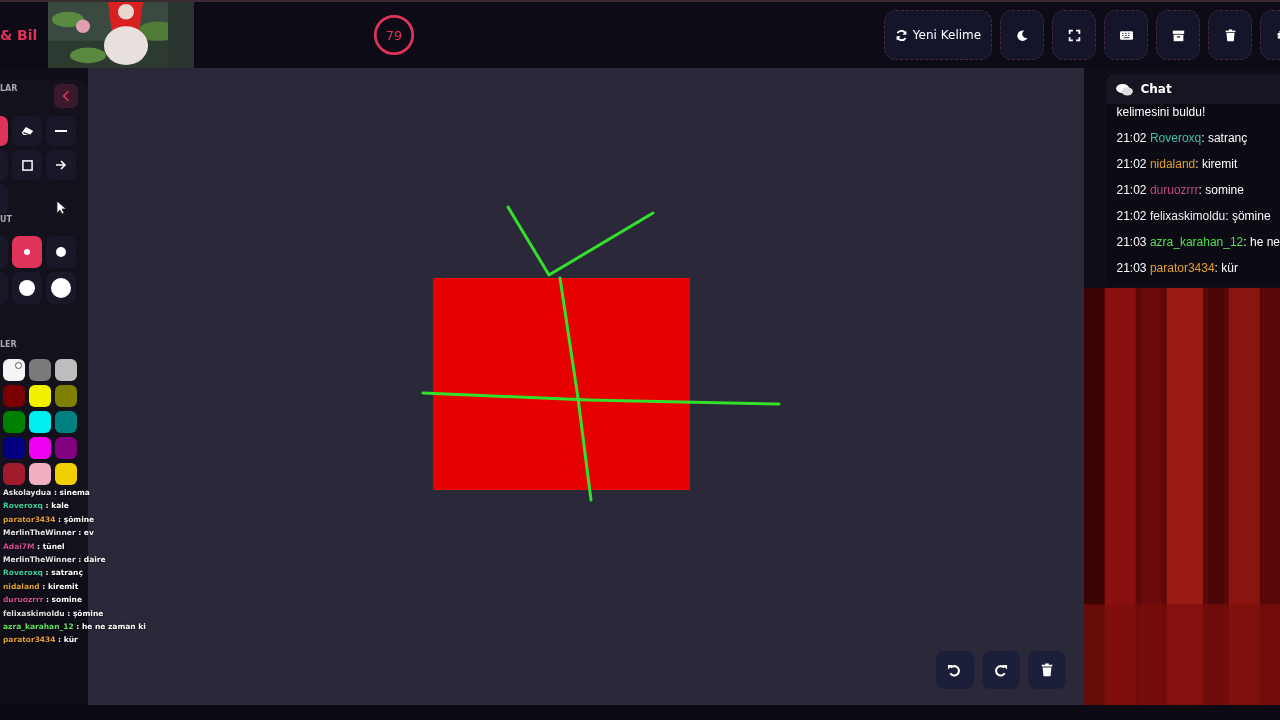 Image resolution: width=1280 pixels, height=720 pixels. What do you see at coordinates (1177, 164) in the screenshot?
I see `chat-message: 21:02 nidaland: kiremit` at bounding box center [1177, 164].